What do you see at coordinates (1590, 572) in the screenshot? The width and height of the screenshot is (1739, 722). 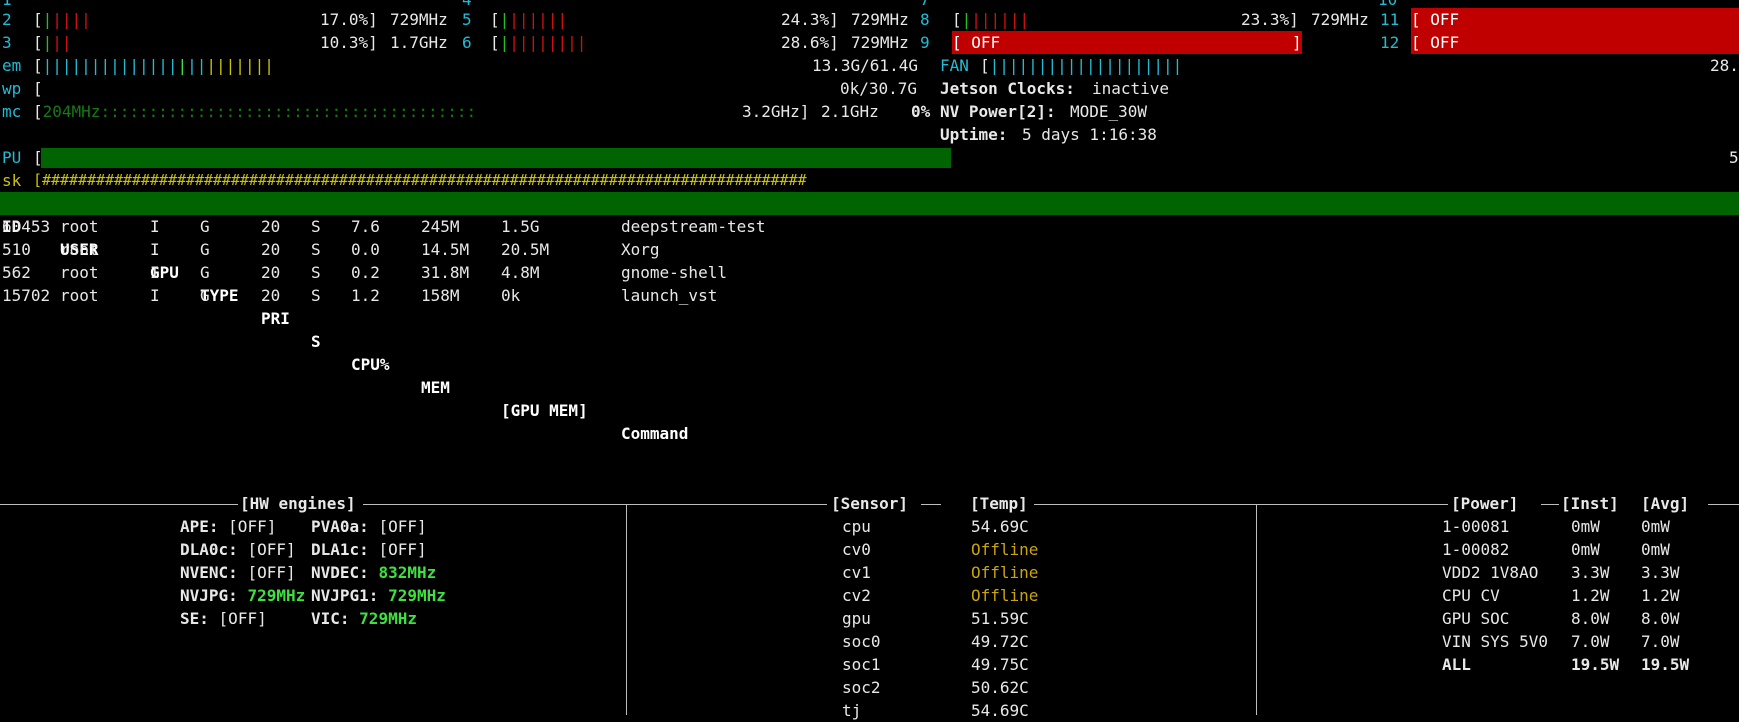 I see `power-inst: 3.3W` at bounding box center [1590, 572].